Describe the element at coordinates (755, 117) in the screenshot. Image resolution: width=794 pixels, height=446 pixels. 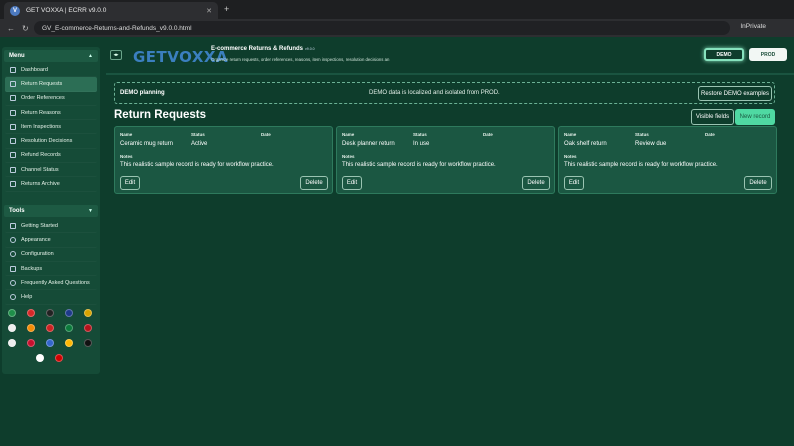
I see `new-record-button: New record` at that location.